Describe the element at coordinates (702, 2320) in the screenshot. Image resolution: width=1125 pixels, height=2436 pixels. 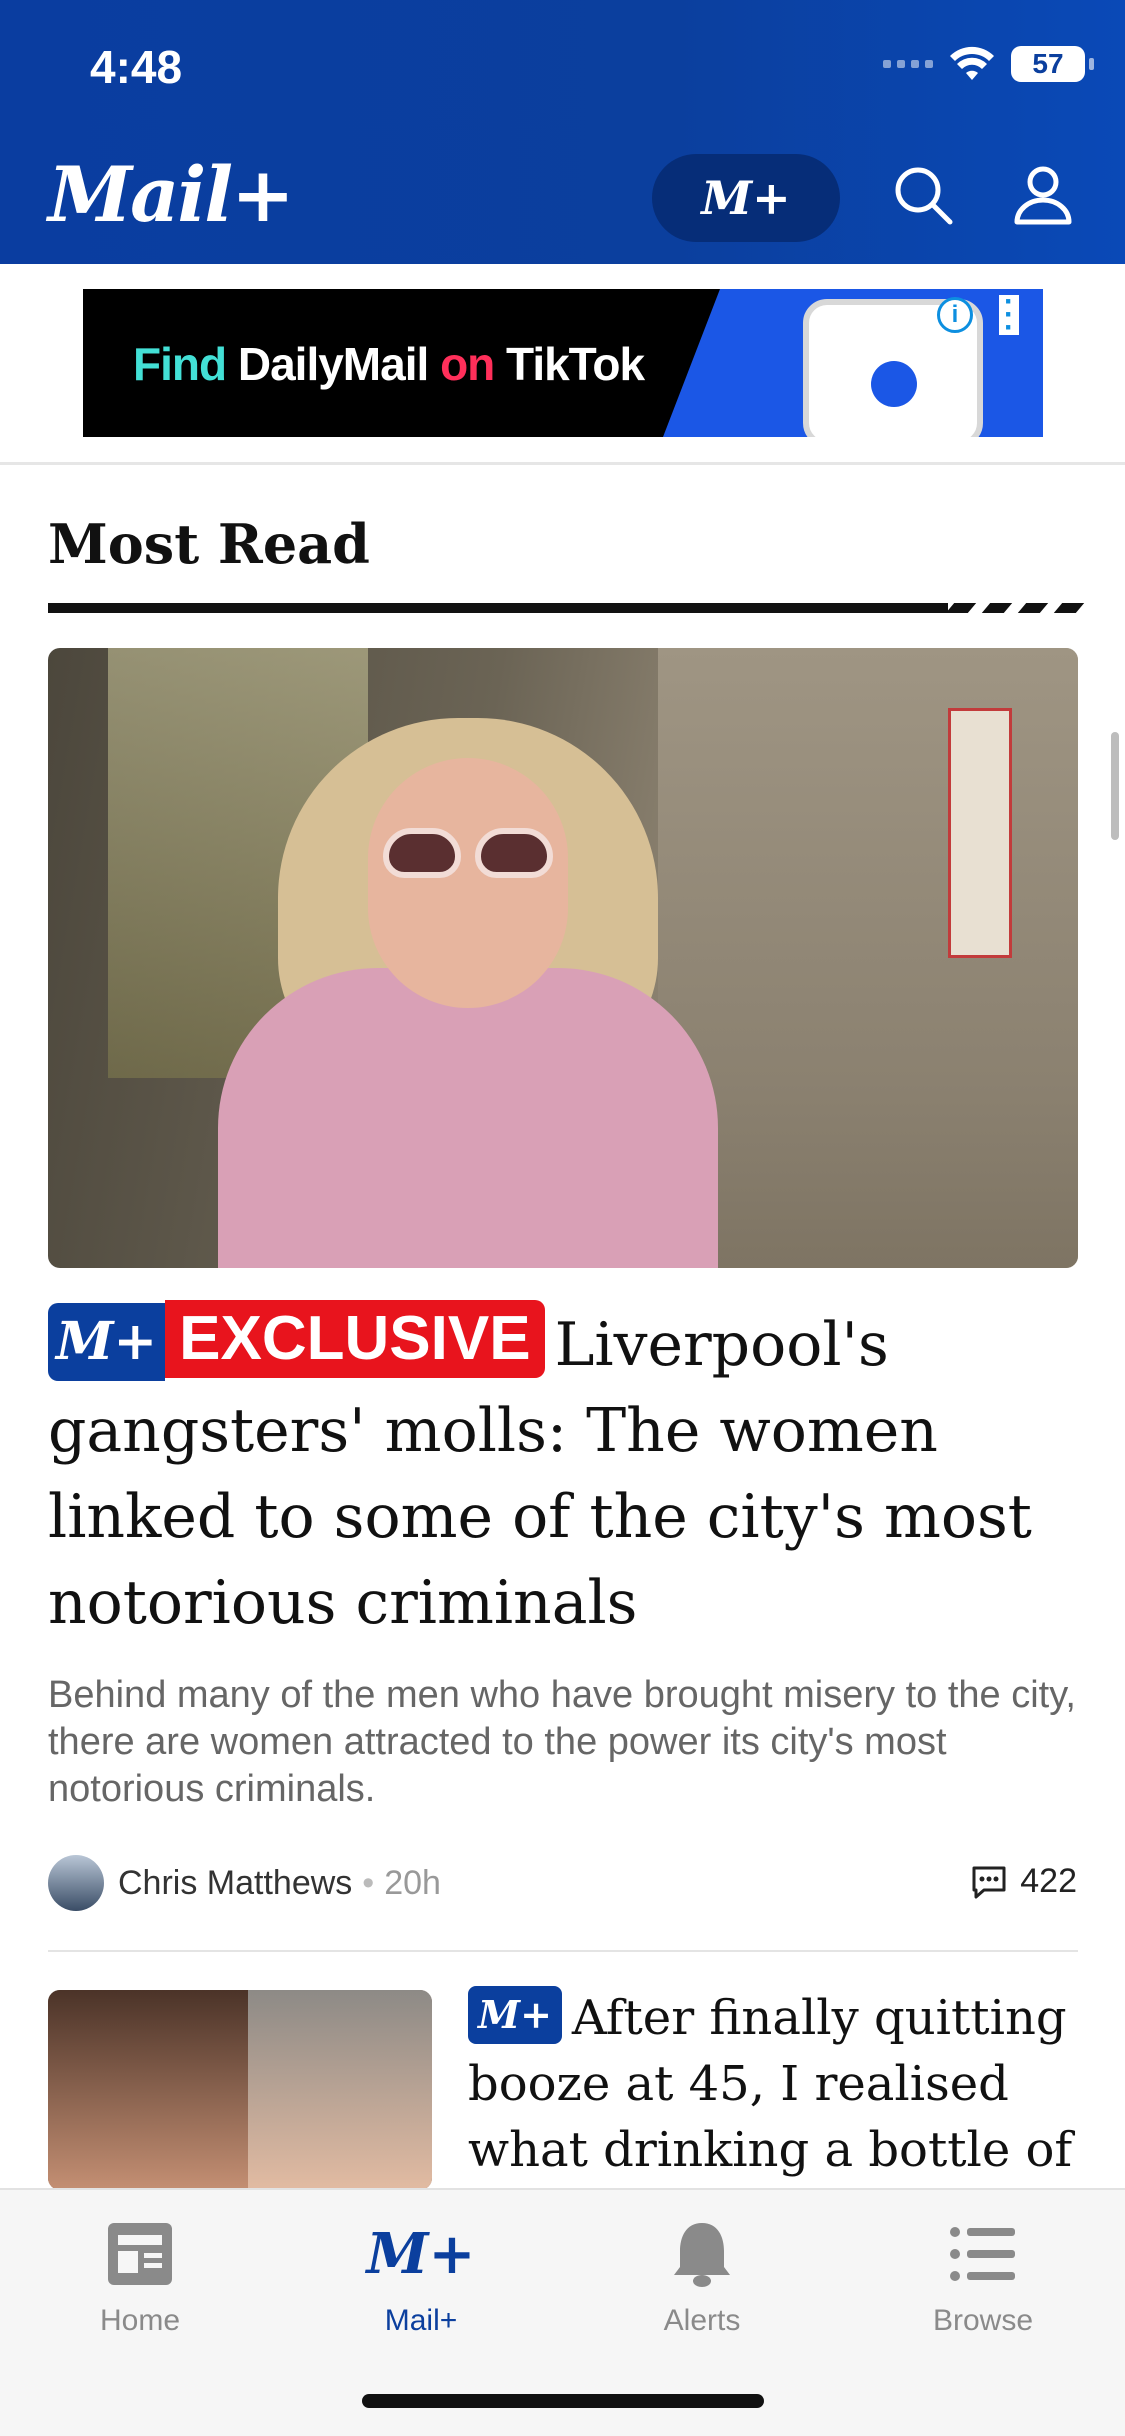
I see `tab-alerts-label: Alerts` at that location.